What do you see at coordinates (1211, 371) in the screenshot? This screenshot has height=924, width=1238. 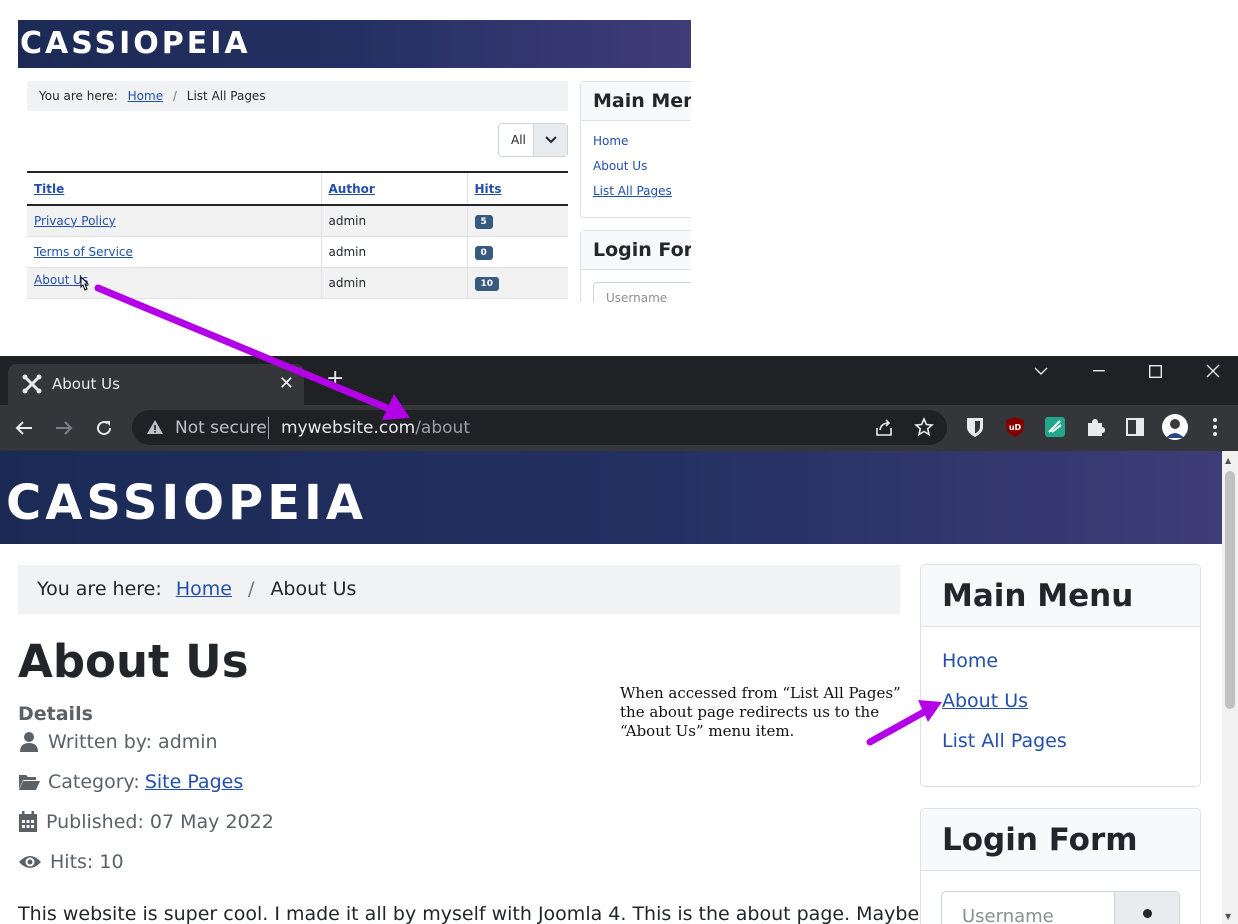 I see `close-window-icon` at bounding box center [1211, 371].